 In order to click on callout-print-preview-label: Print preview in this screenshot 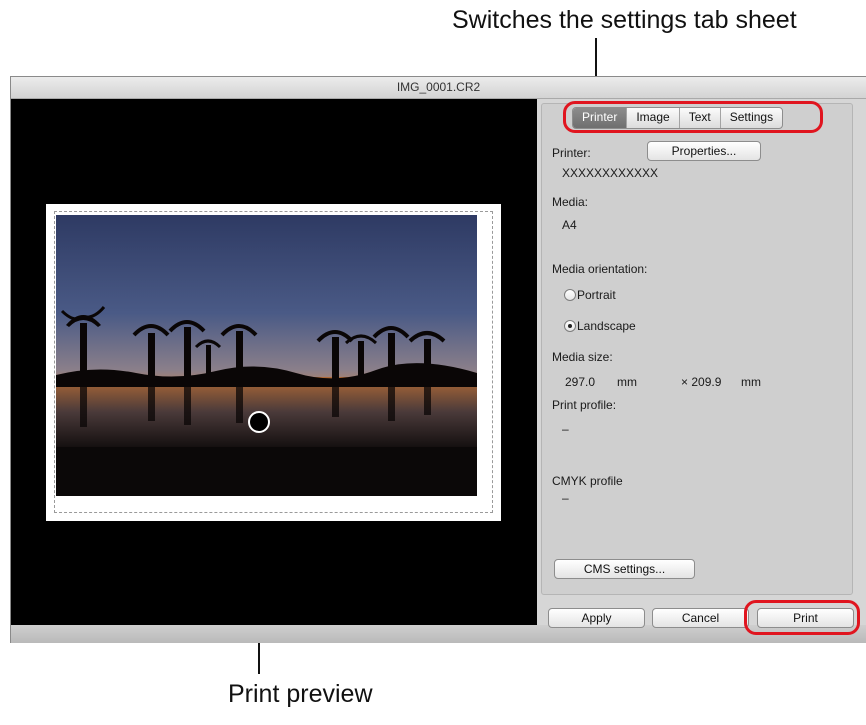, I will do `click(300, 694)`.